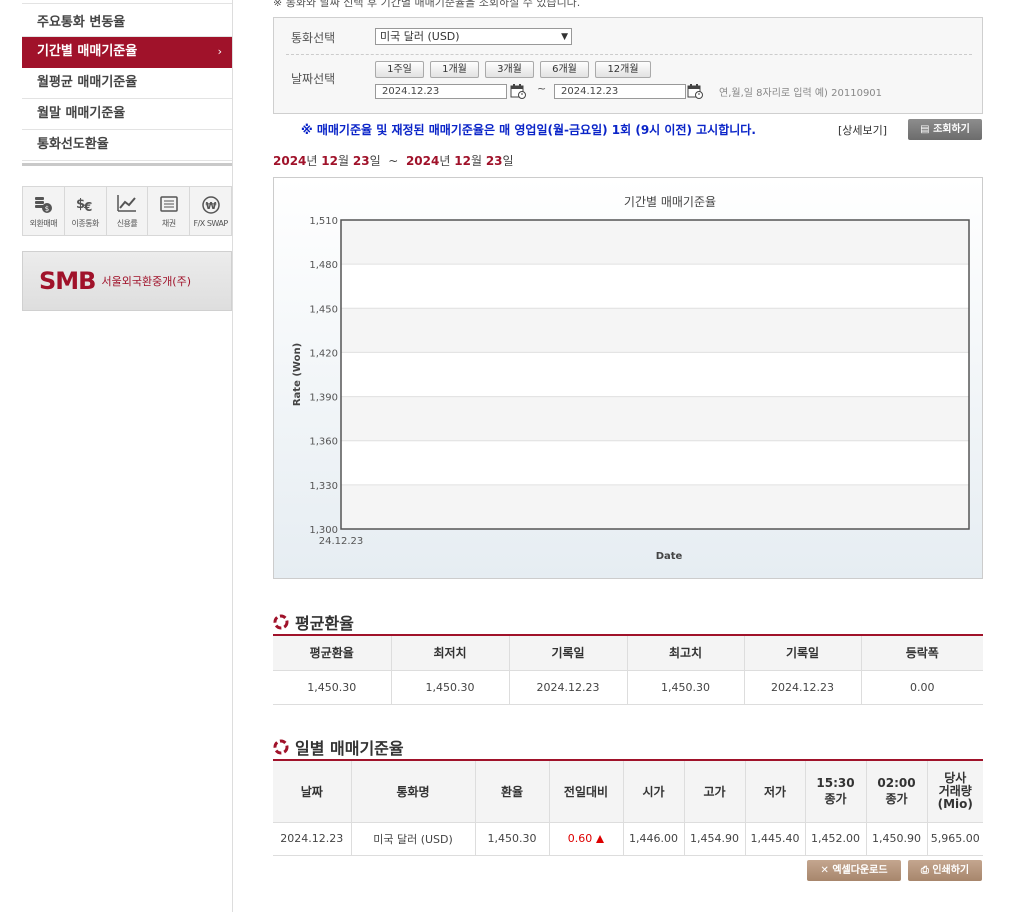  Describe the element at coordinates (169, 204) in the screenshot. I see `document-icon` at that location.